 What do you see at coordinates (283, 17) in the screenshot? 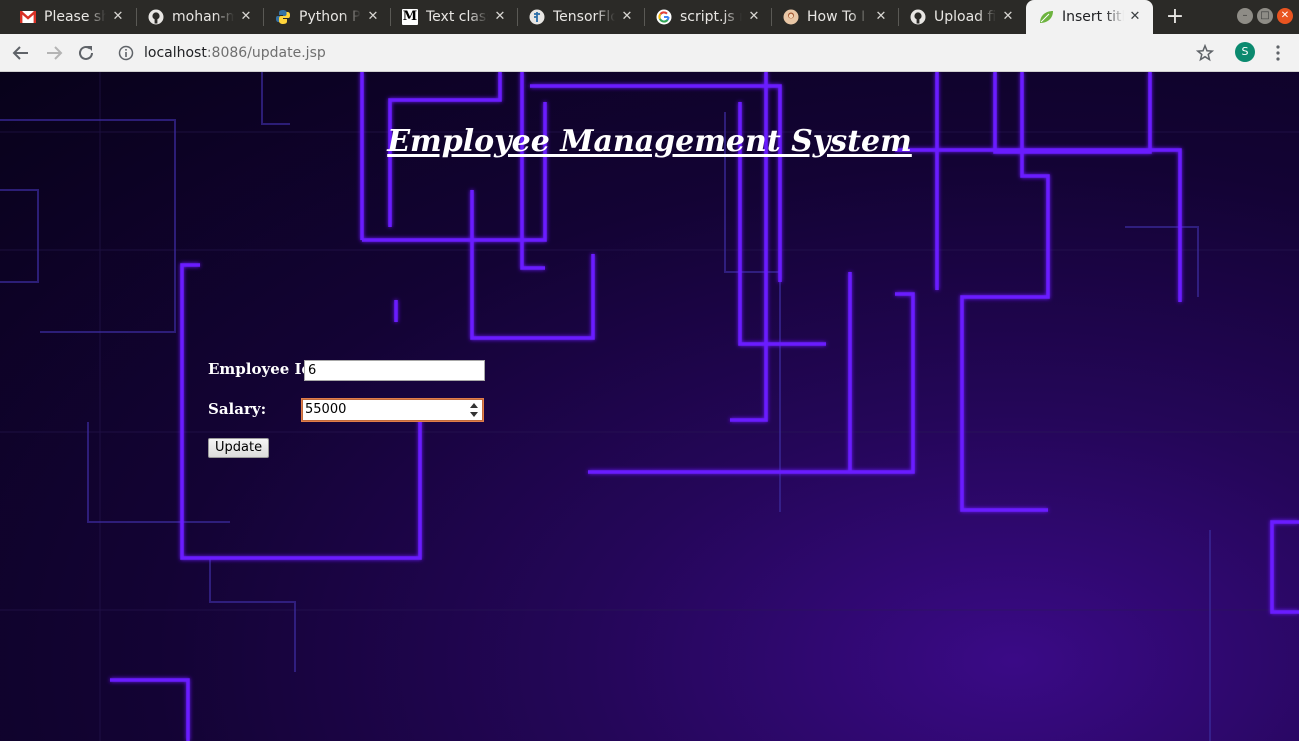
I see `python-icon` at bounding box center [283, 17].